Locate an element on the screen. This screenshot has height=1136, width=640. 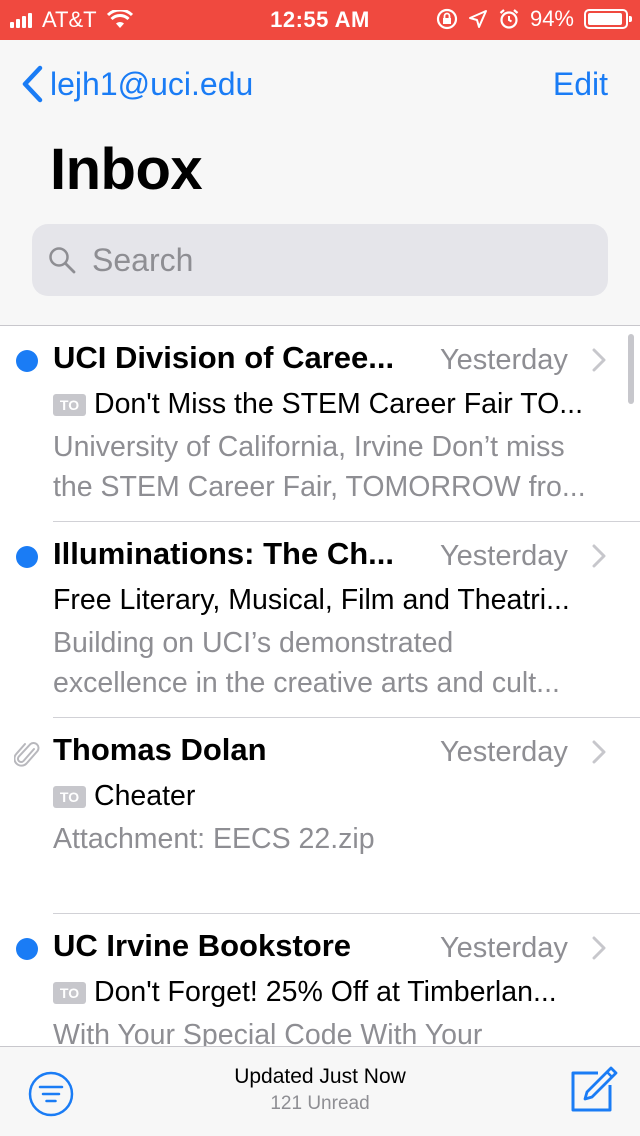
message-sender: UC Irvine Bookstore is located at coordinates (202, 945).